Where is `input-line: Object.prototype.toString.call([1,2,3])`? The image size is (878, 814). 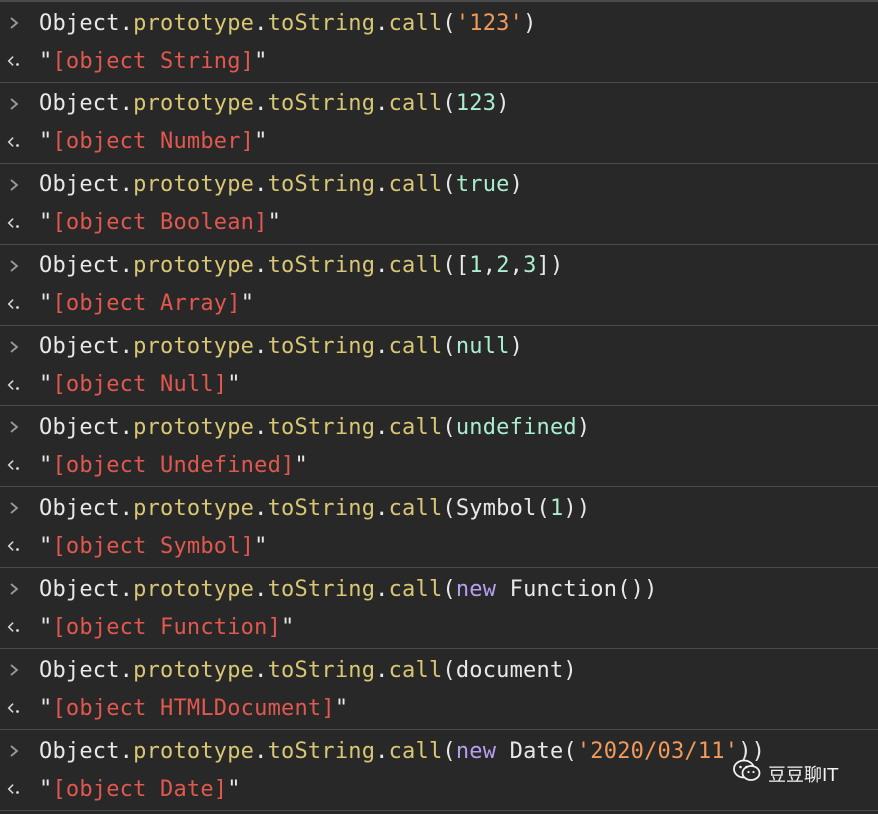
input-line: Object.prototype.toString.call([1,2,3]) is located at coordinates (439, 266).